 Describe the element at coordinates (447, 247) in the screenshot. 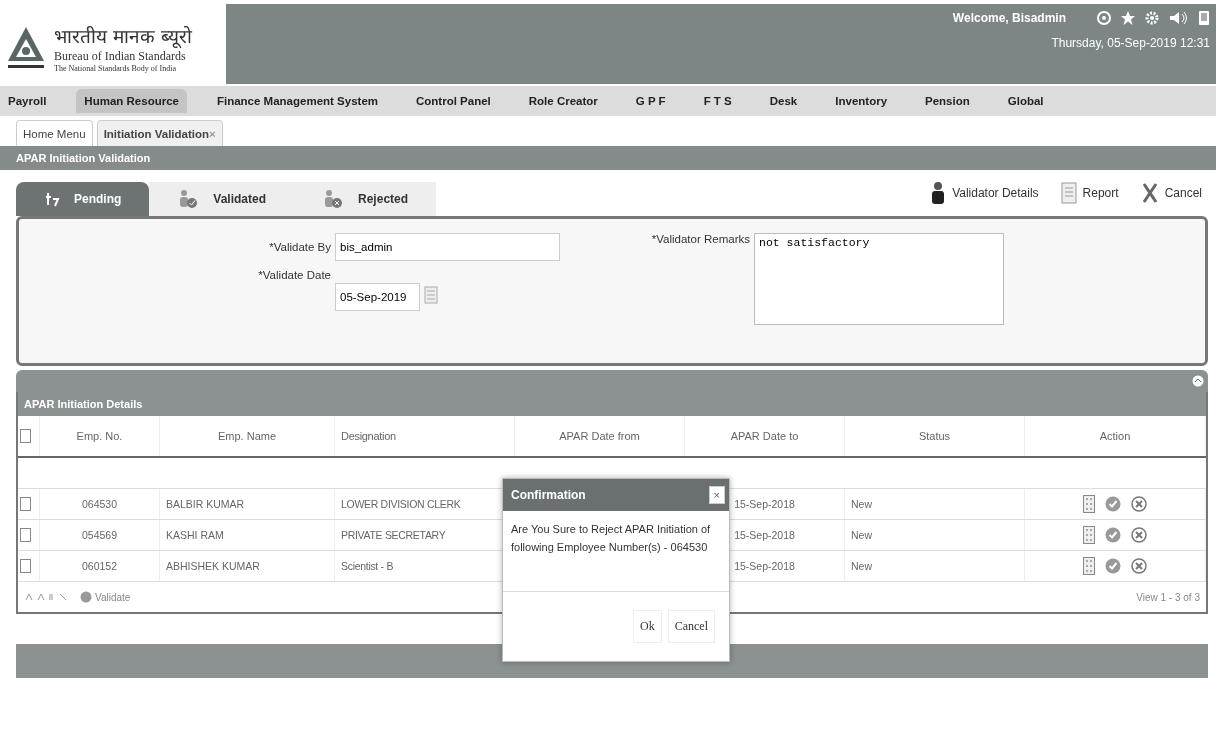

I see `input-field: bis_admin` at that location.